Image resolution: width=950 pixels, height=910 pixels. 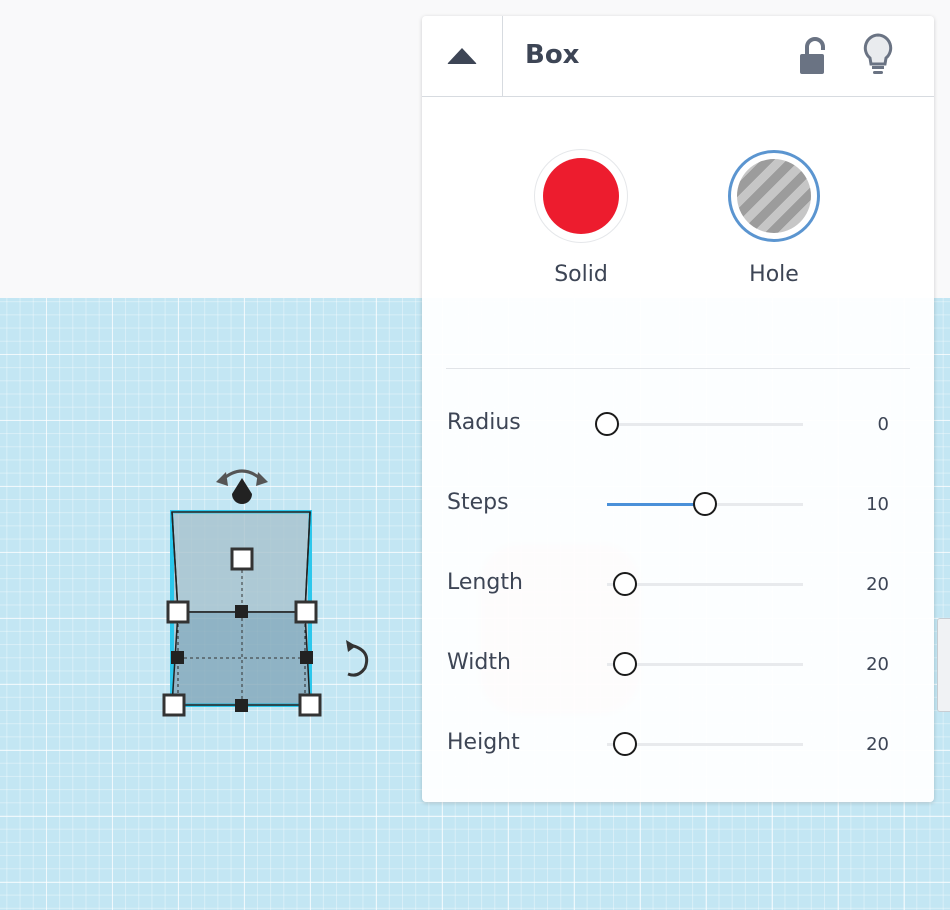 What do you see at coordinates (357, 658) in the screenshot?
I see `rotate-handle-side-icon` at bounding box center [357, 658].